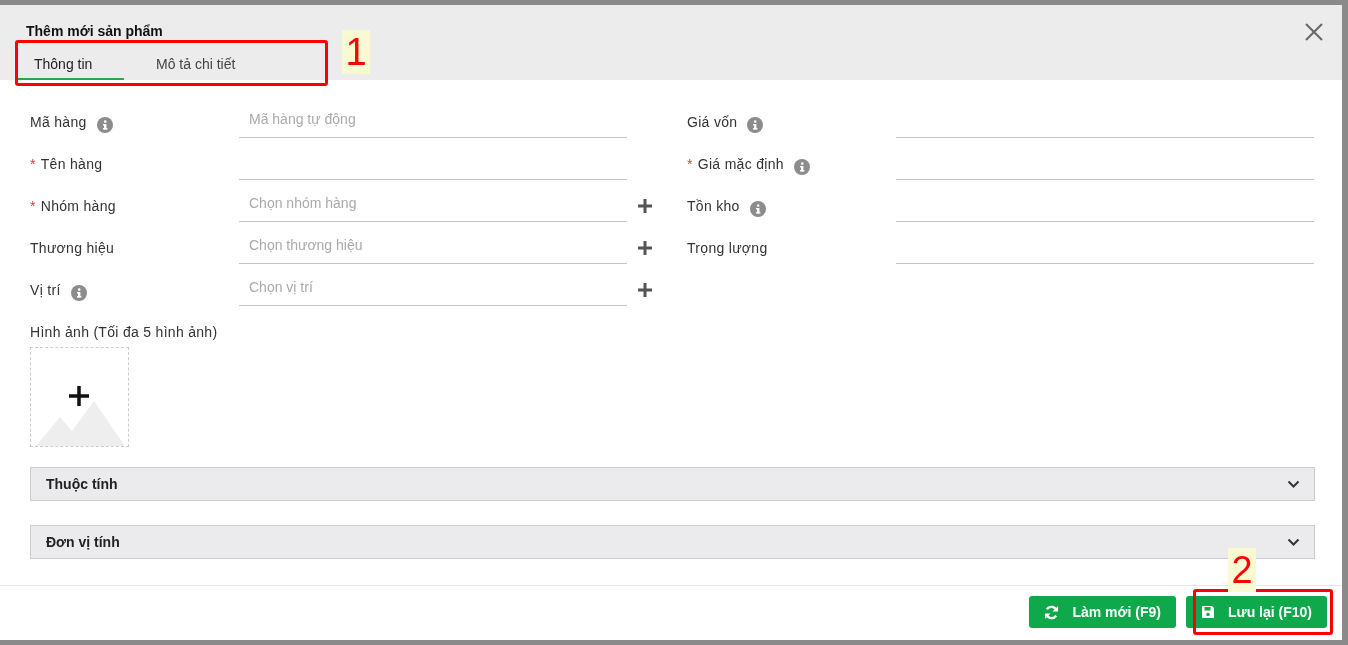  What do you see at coordinates (58, 122) in the screenshot?
I see `field-label: Mã hàng` at bounding box center [58, 122].